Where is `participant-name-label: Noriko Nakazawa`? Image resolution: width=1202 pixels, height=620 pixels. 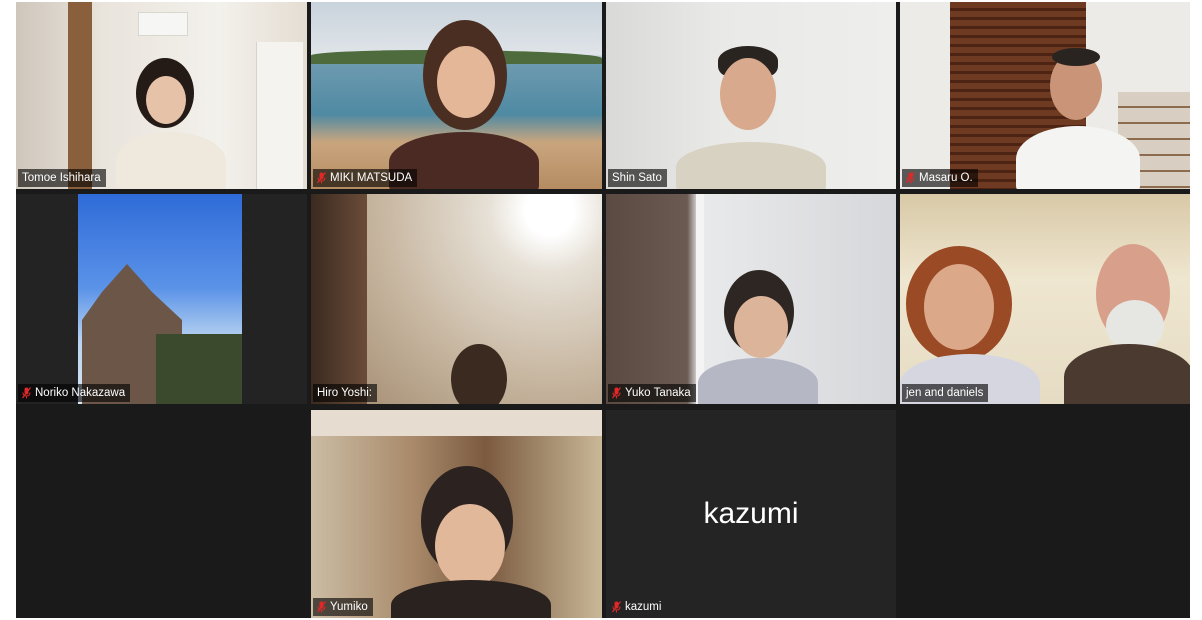 participant-name-label: Noriko Nakazawa is located at coordinates (74, 393).